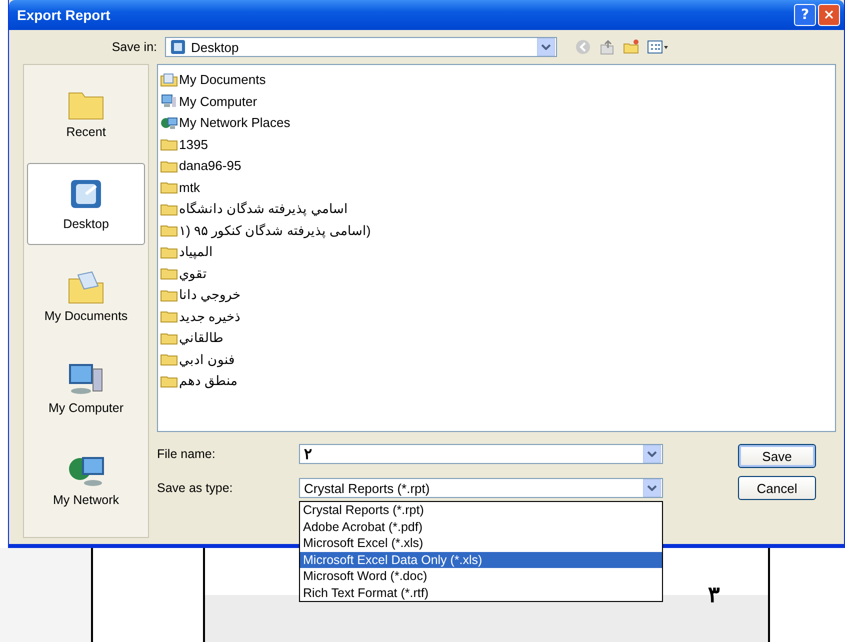 The width and height of the screenshot is (845, 642). I want to click on file-list-item: My Documents, so click(222, 80).